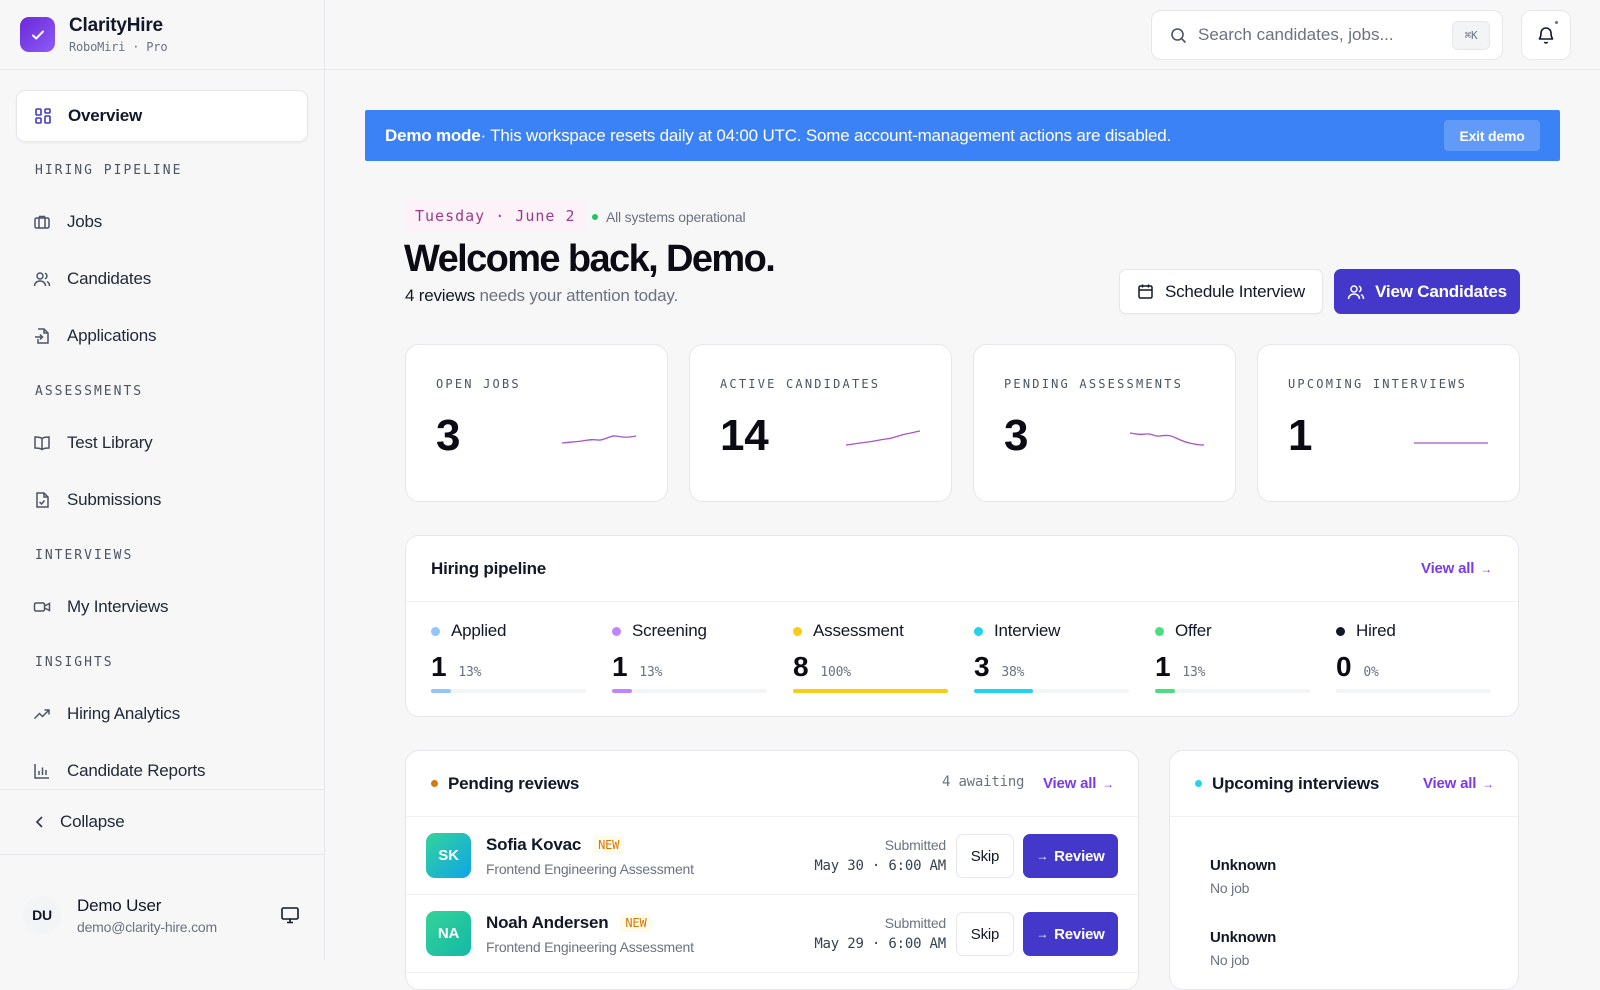 Image resolution: width=1600 pixels, height=990 pixels. What do you see at coordinates (1300, 435) in the screenshot?
I see `stat-value: 1` at bounding box center [1300, 435].